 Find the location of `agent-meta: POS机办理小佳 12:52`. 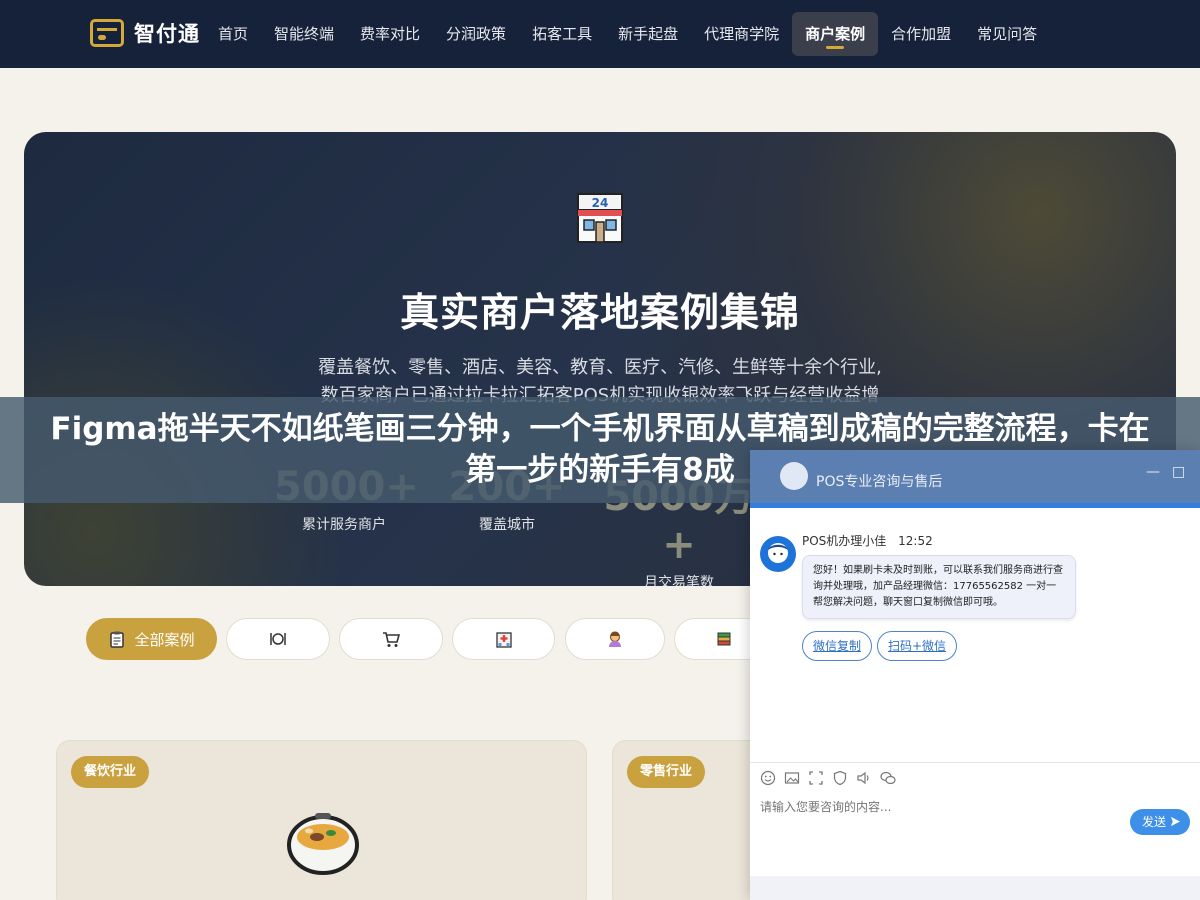

agent-meta: POS机办理小佳 12:52 is located at coordinates (867, 540).